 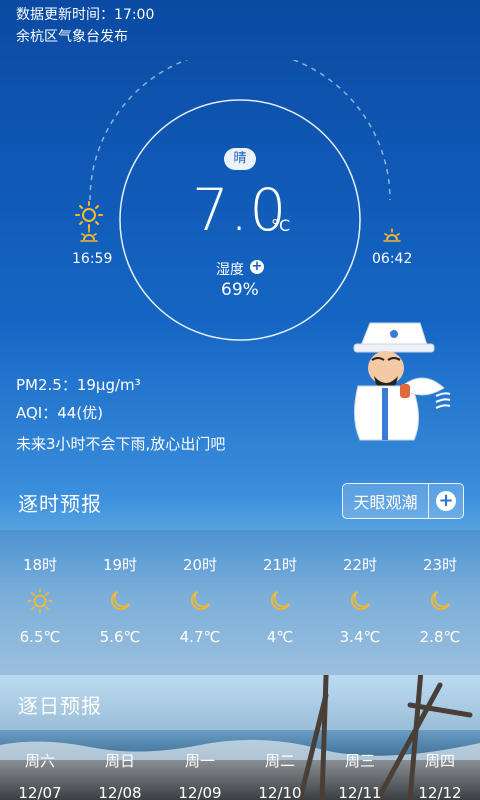 What do you see at coordinates (199, 761) in the screenshot?
I see `daily-weekday: 周一` at bounding box center [199, 761].